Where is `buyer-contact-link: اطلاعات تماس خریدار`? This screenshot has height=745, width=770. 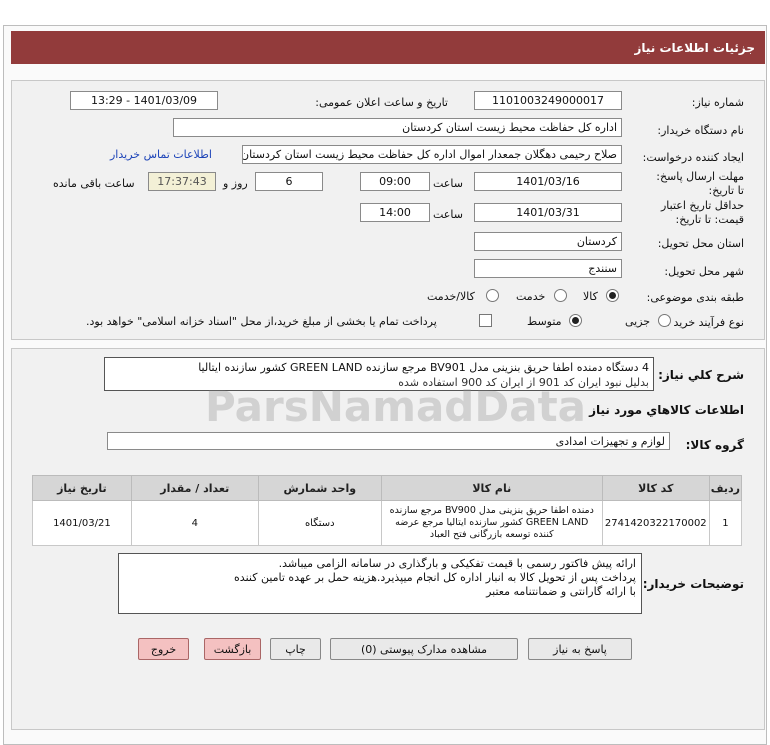 buyer-contact-link: اطلاعات تماس خریدار is located at coordinates (161, 154).